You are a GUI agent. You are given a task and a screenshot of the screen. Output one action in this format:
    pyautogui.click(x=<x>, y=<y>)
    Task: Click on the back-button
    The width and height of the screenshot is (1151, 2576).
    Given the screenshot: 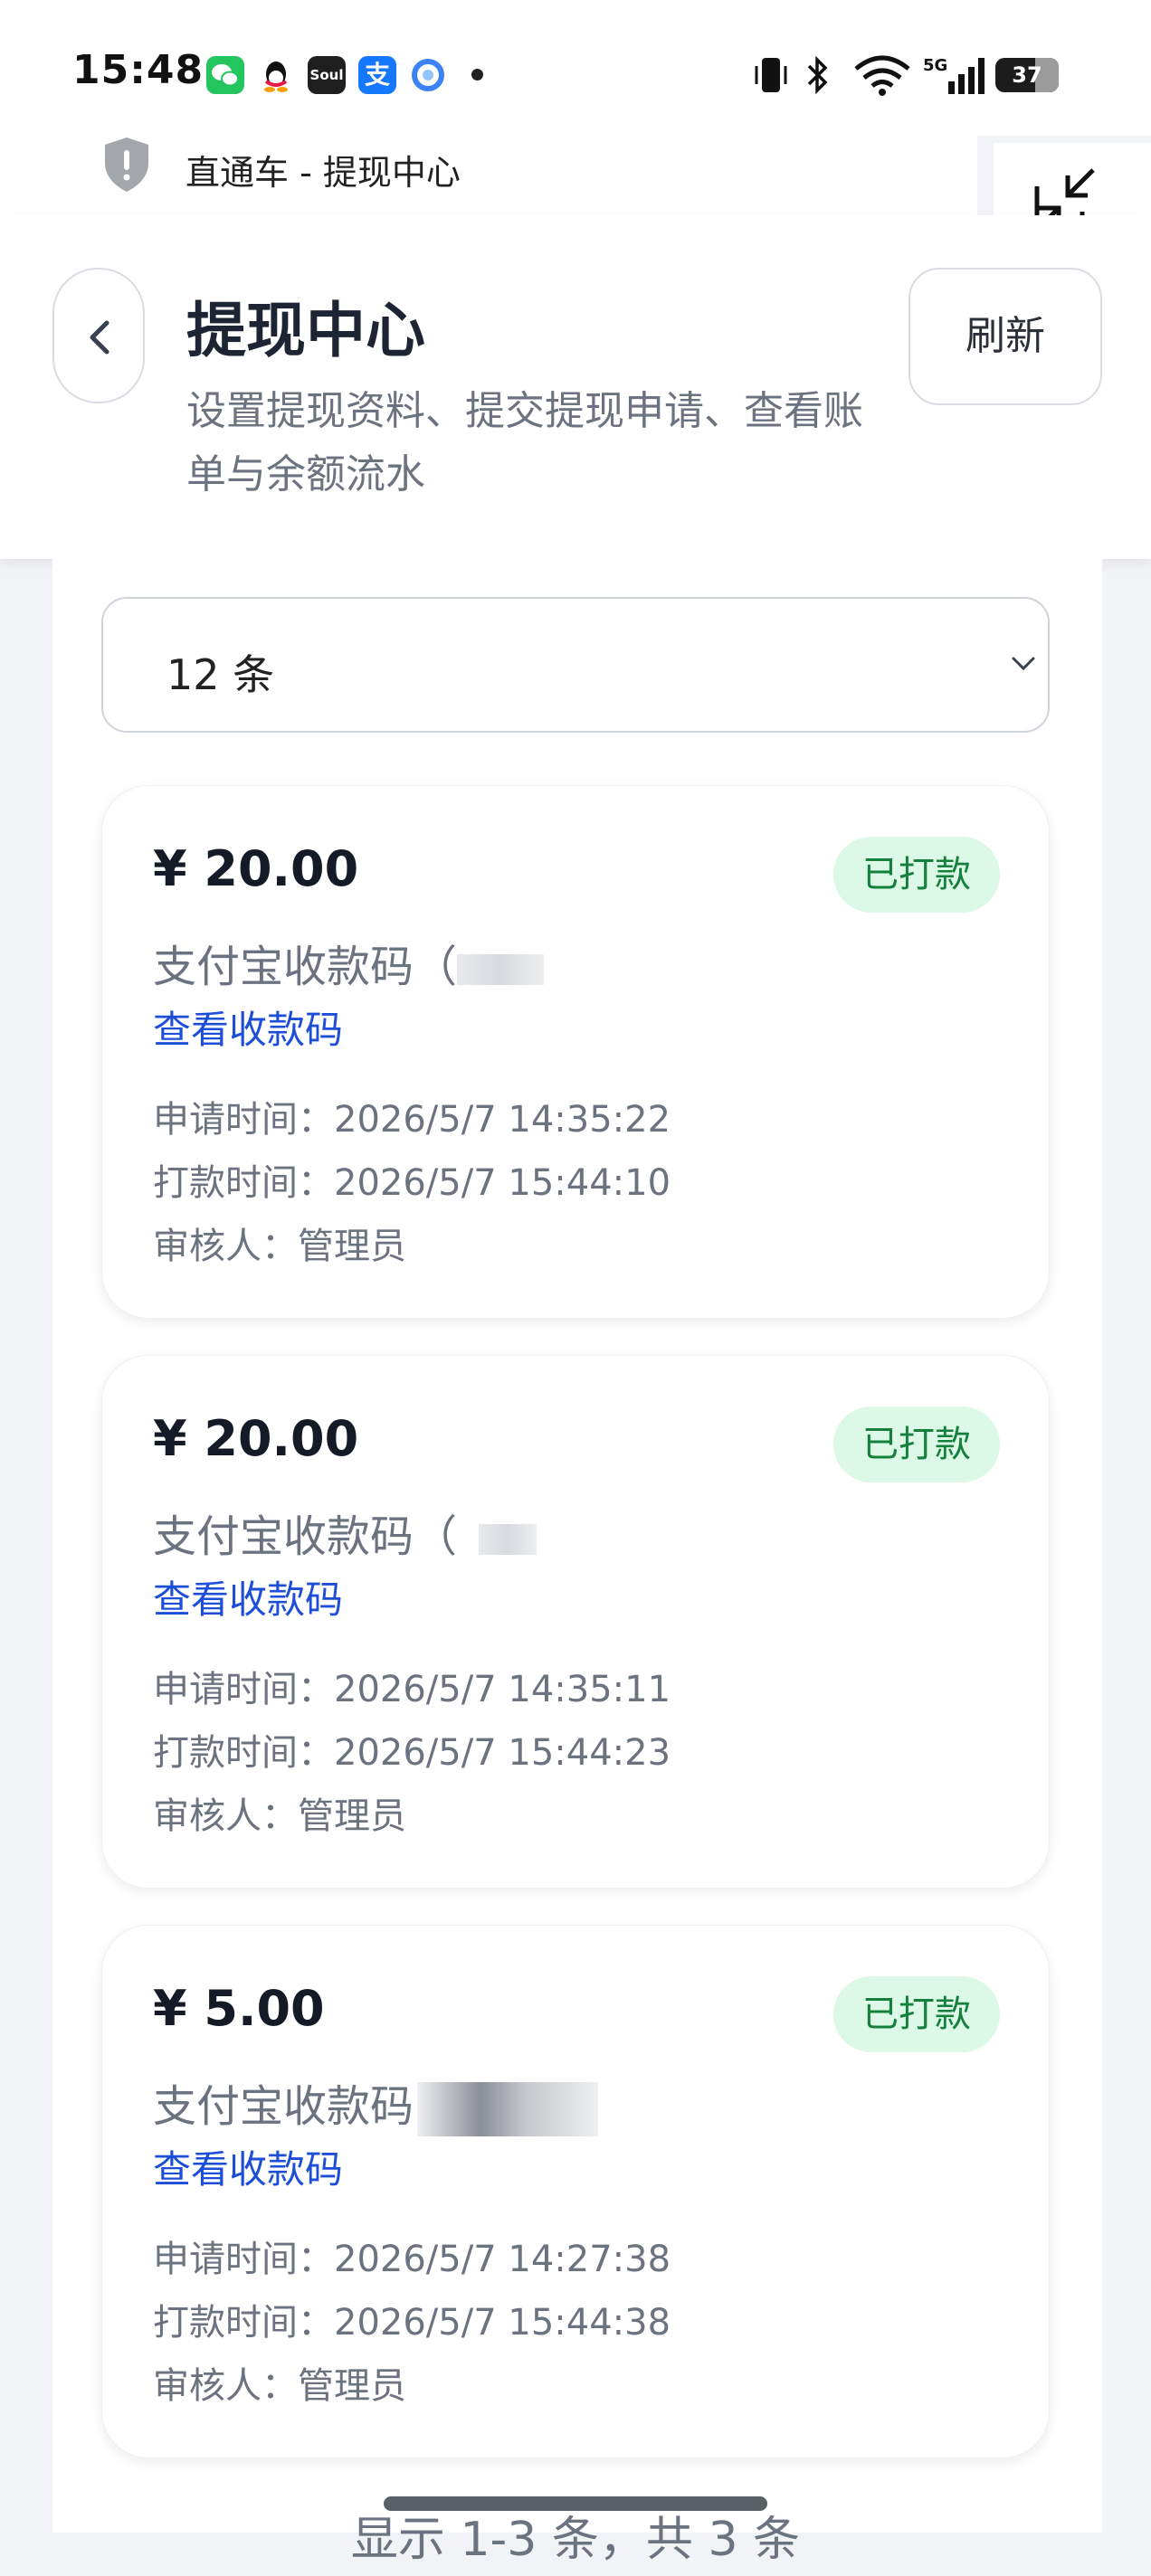 What is the action you would take?
    pyautogui.click(x=99, y=336)
    